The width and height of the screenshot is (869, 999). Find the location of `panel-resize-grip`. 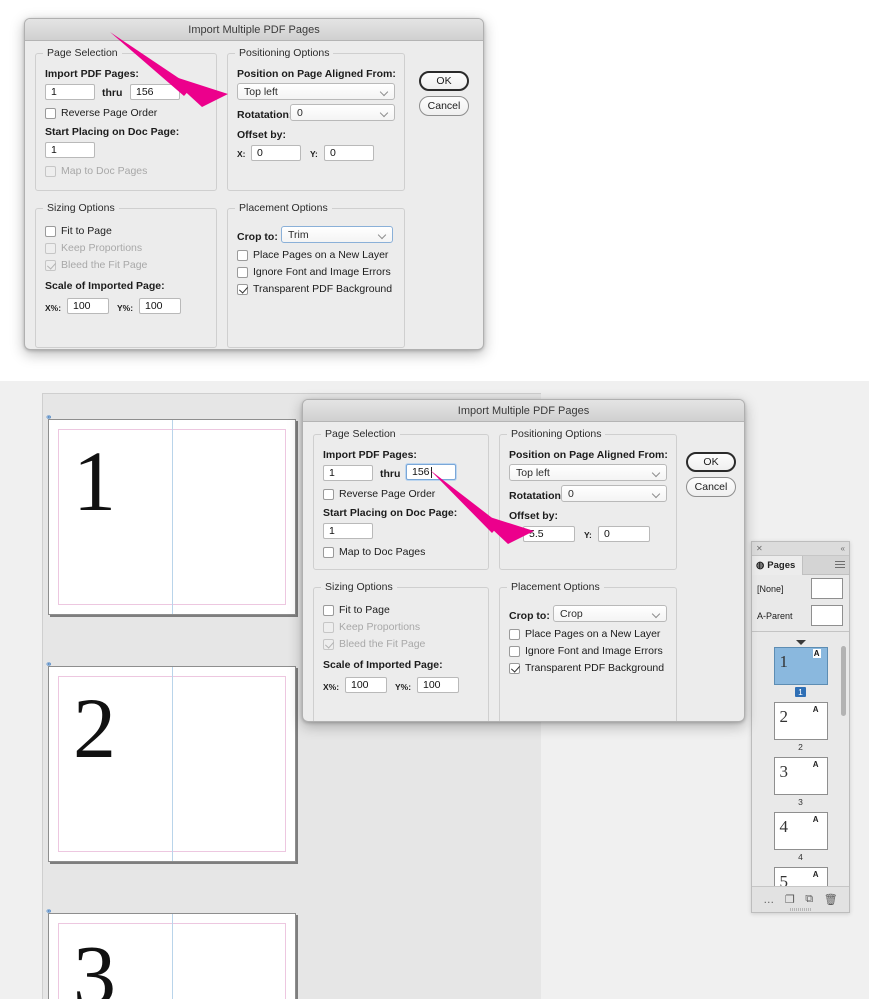

panel-resize-grip is located at coordinates (800, 909).